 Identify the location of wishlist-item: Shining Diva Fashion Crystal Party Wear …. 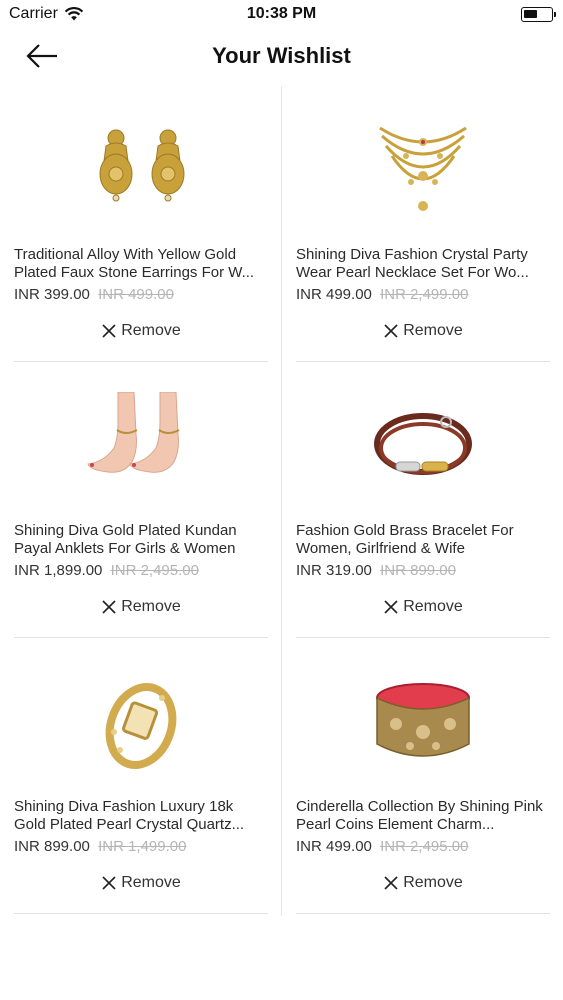
(423, 224).